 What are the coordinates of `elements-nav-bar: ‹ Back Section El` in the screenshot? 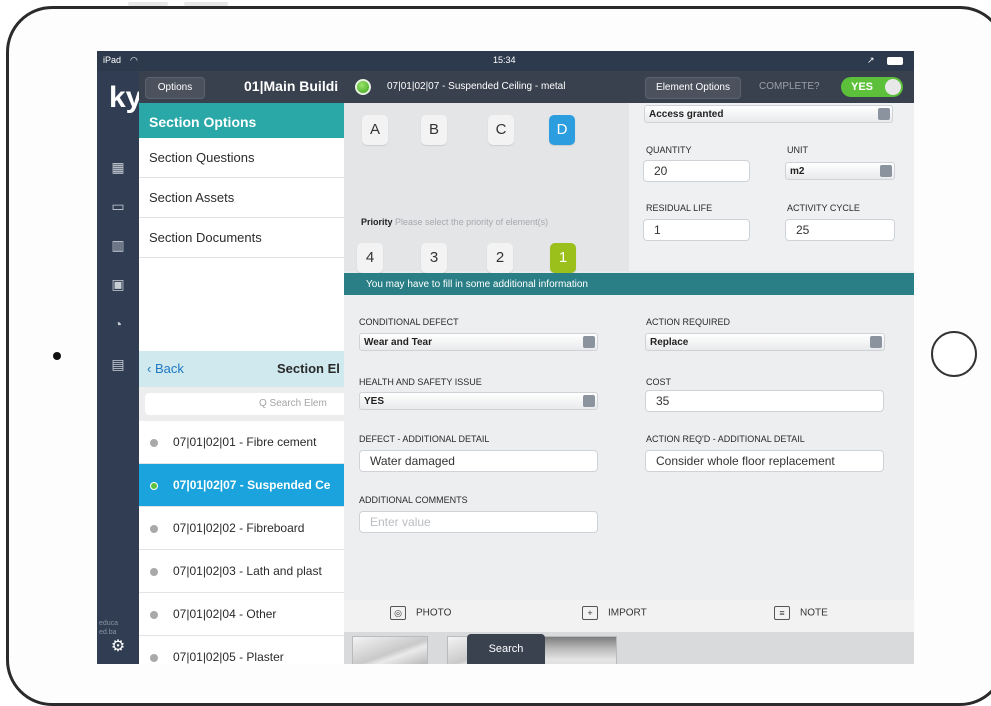 It's located at (241, 369).